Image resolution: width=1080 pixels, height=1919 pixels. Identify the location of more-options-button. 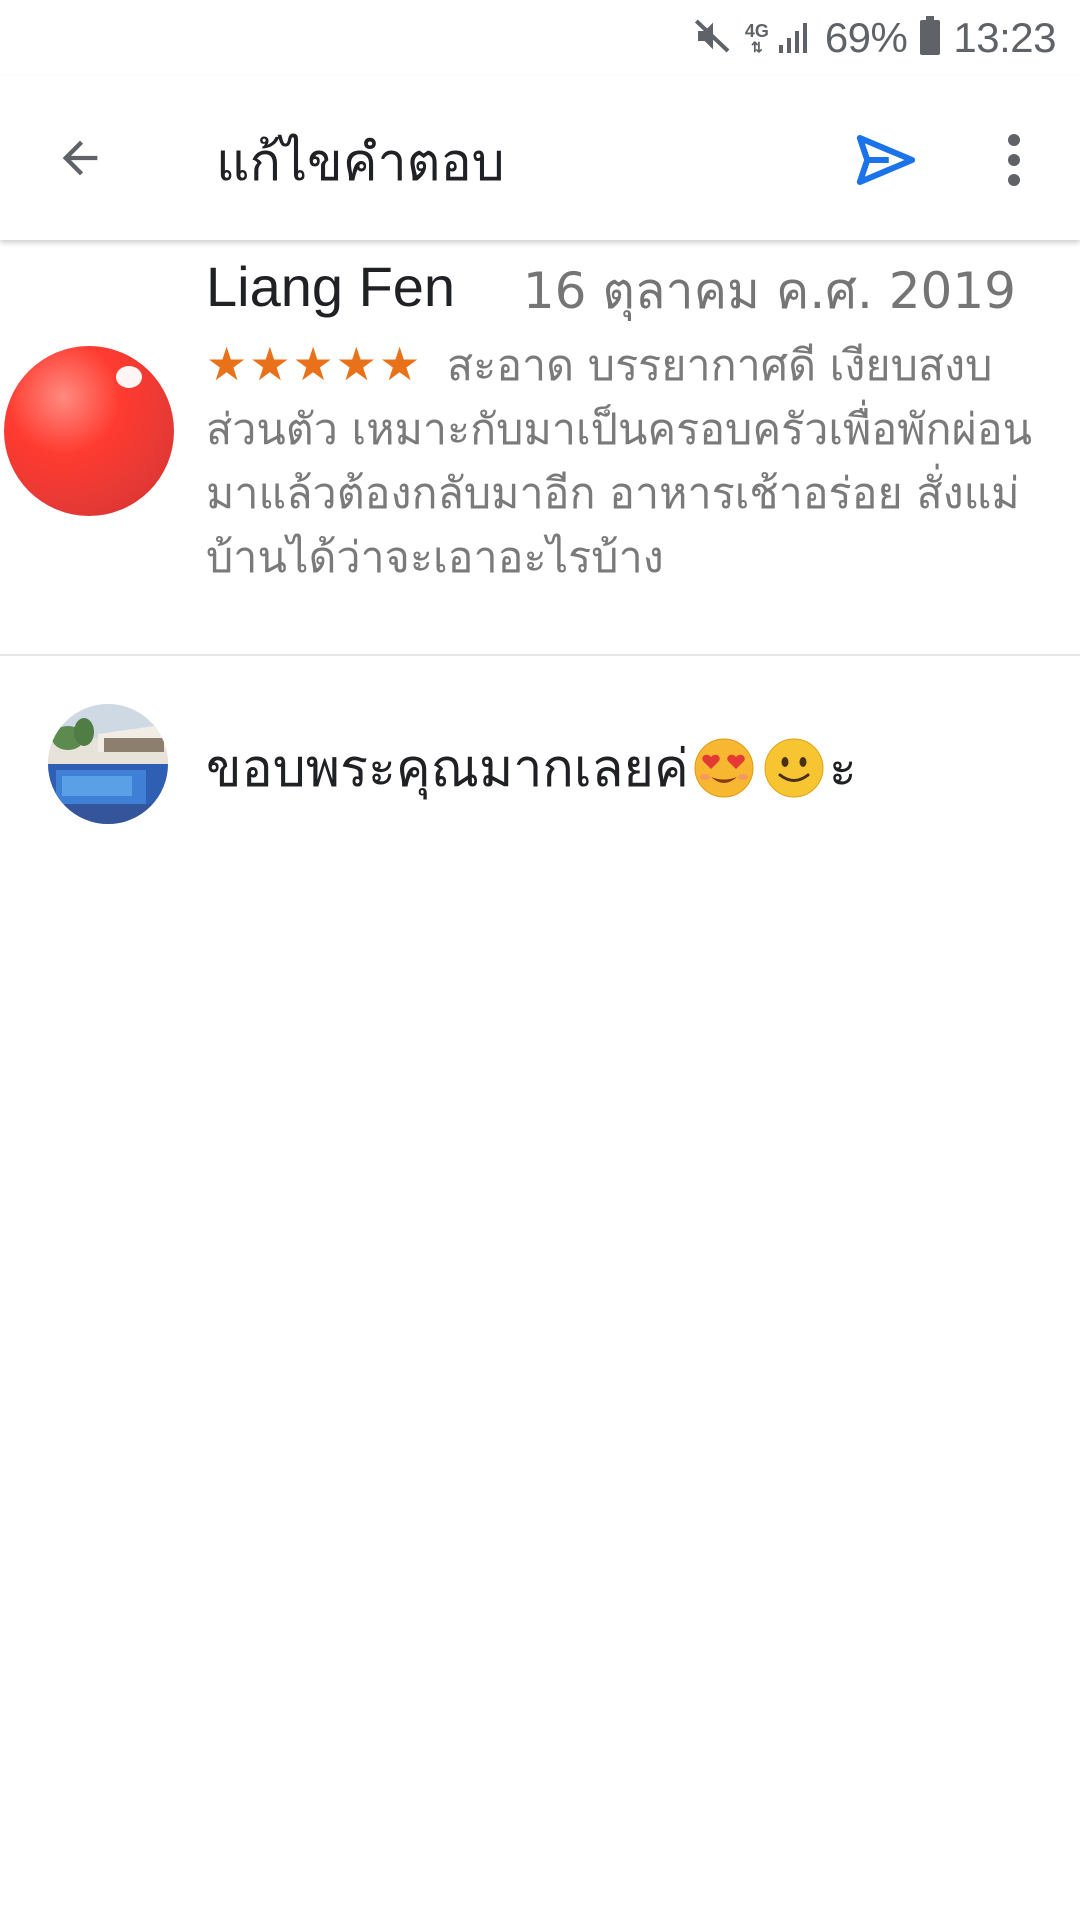
(1014, 160).